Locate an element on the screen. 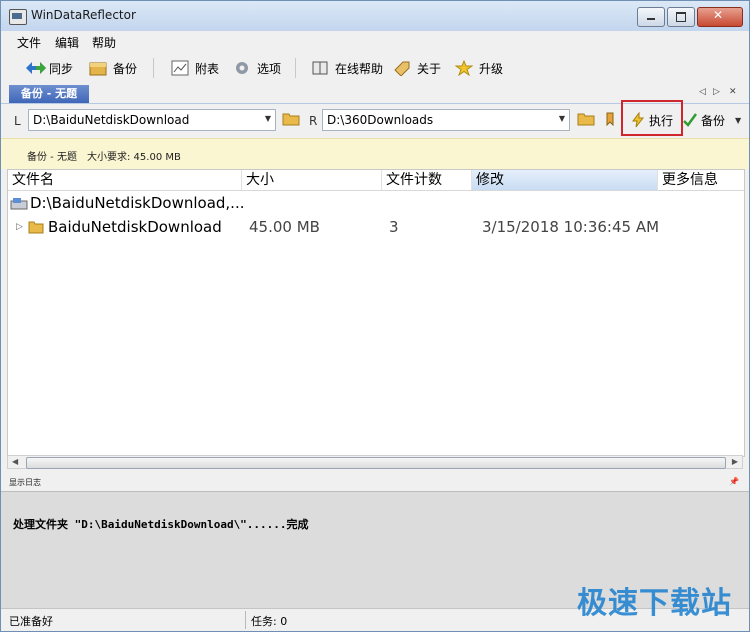 The width and height of the screenshot is (750, 632). expand-arrow-icon: ▷ is located at coordinates (19, 227).